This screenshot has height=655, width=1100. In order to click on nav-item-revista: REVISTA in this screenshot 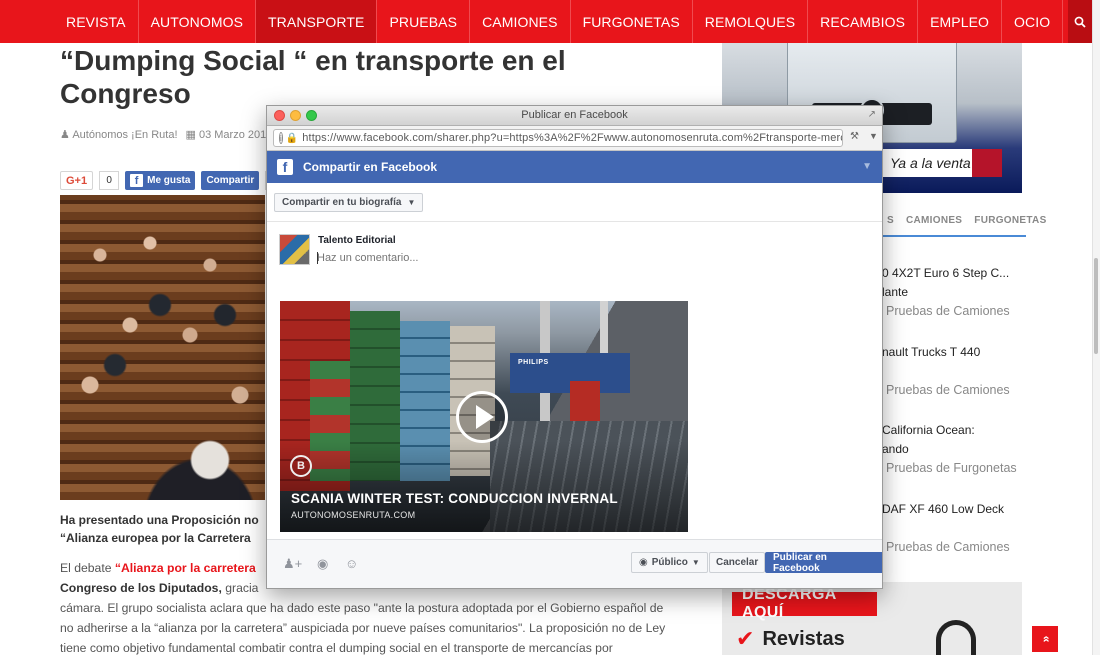, I will do `click(69, 21)`.